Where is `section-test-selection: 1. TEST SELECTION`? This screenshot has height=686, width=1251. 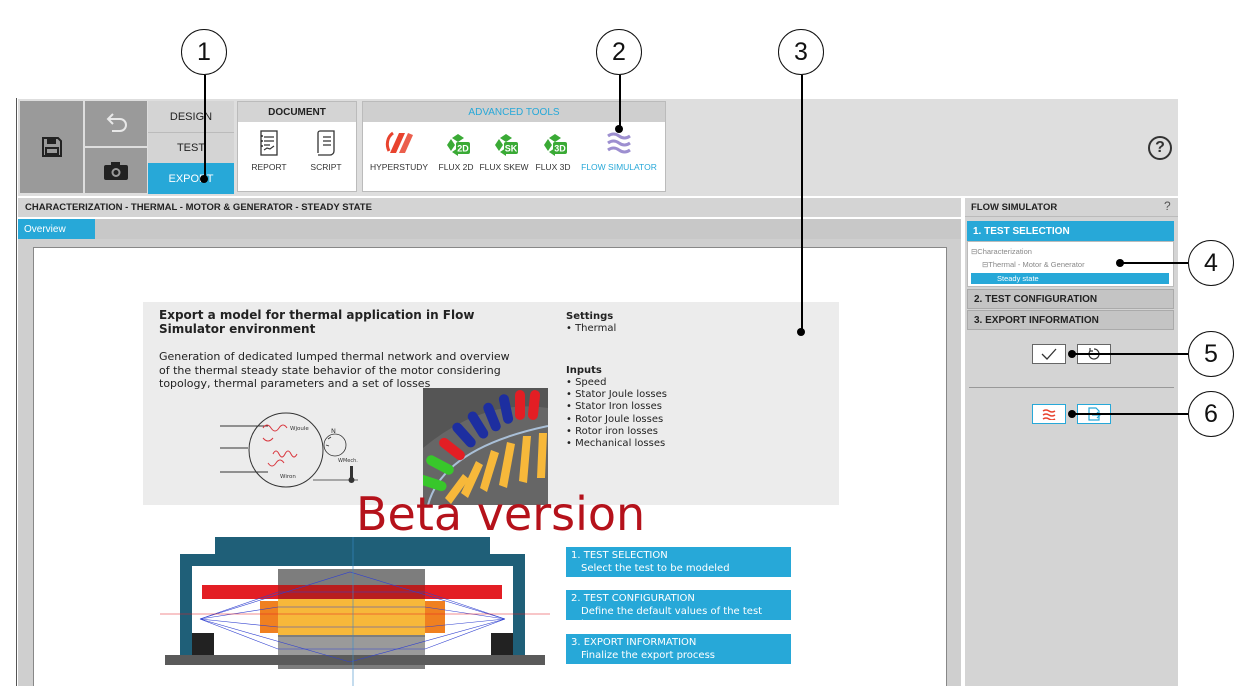 section-test-selection: 1. TEST SELECTION is located at coordinates (1070, 231).